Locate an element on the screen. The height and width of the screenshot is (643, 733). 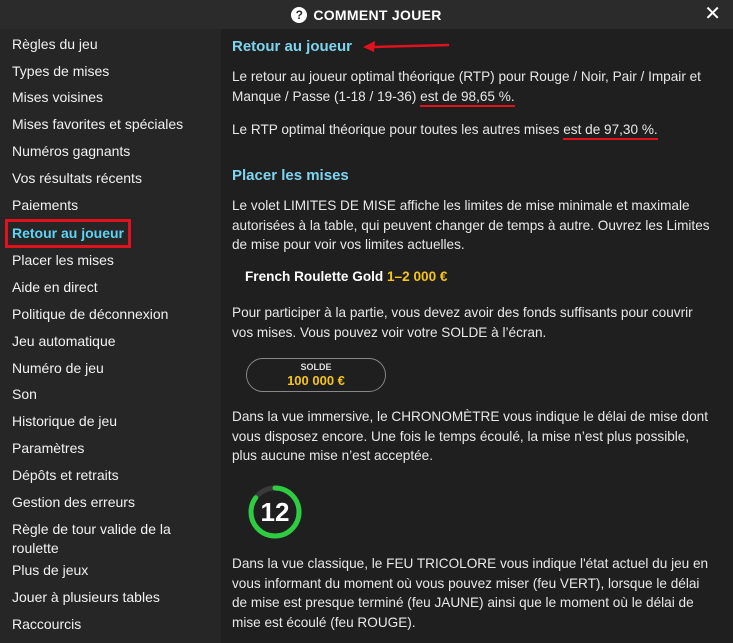
table-limit-range: 1–2 000 € is located at coordinates (417, 276).